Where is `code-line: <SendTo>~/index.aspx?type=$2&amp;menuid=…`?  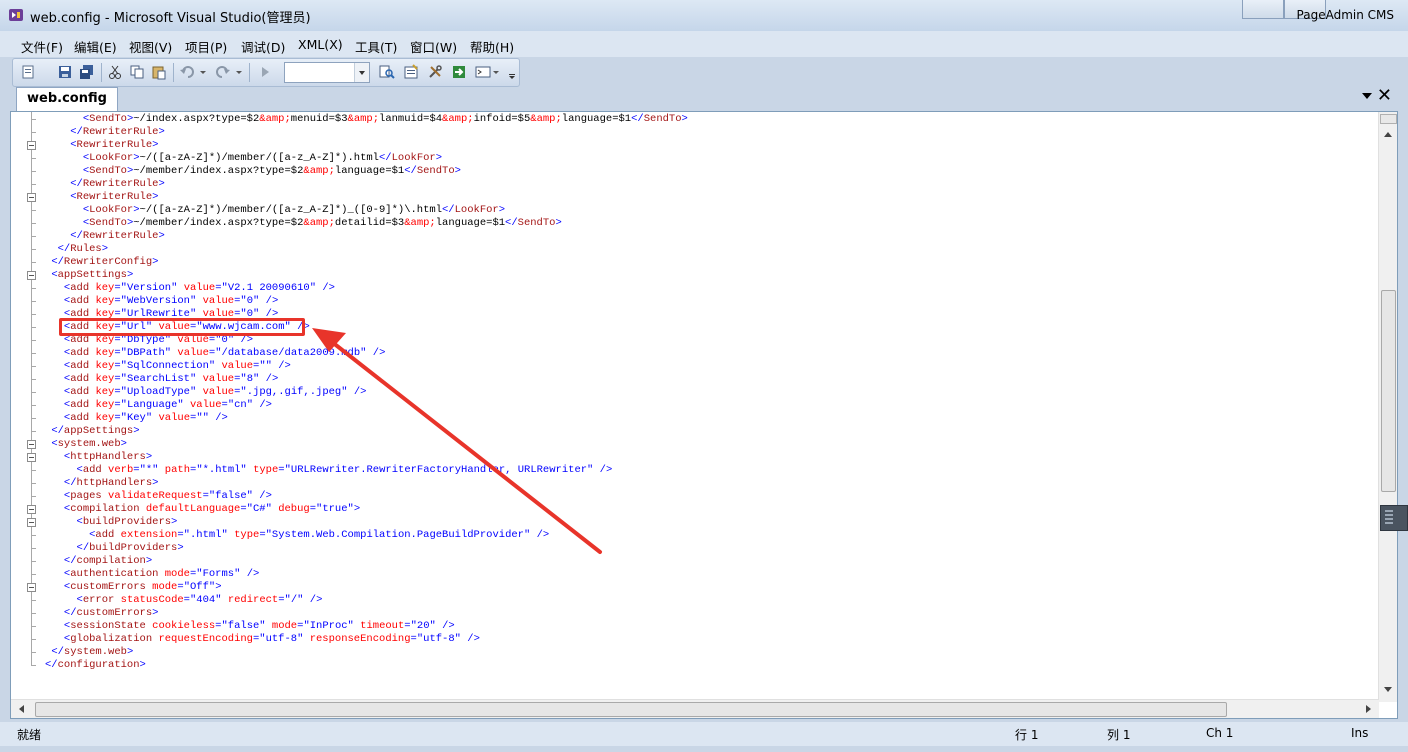 code-line: <SendTo>~/index.aspx?type=$2&amp;menuid=… is located at coordinates (366, 119).